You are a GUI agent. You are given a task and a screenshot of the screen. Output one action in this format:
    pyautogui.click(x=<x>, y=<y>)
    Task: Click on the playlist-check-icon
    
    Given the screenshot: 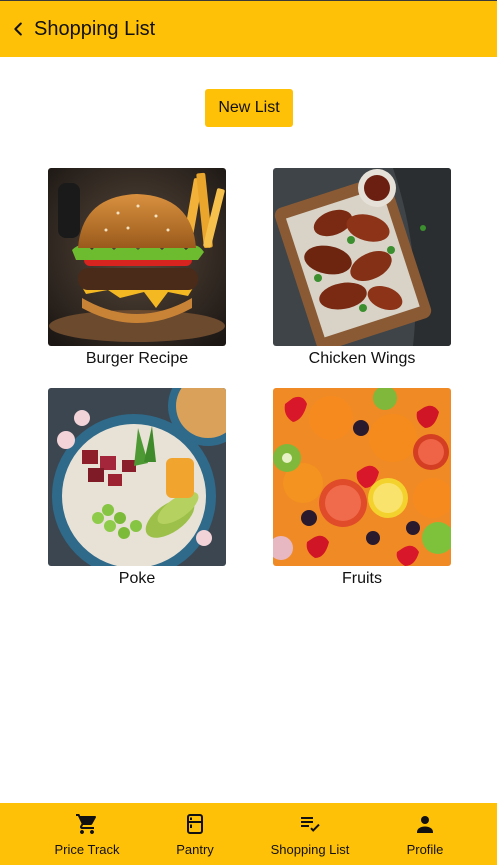 What is the action you would take?
    pyautogui.click(x=310, y=824)
    